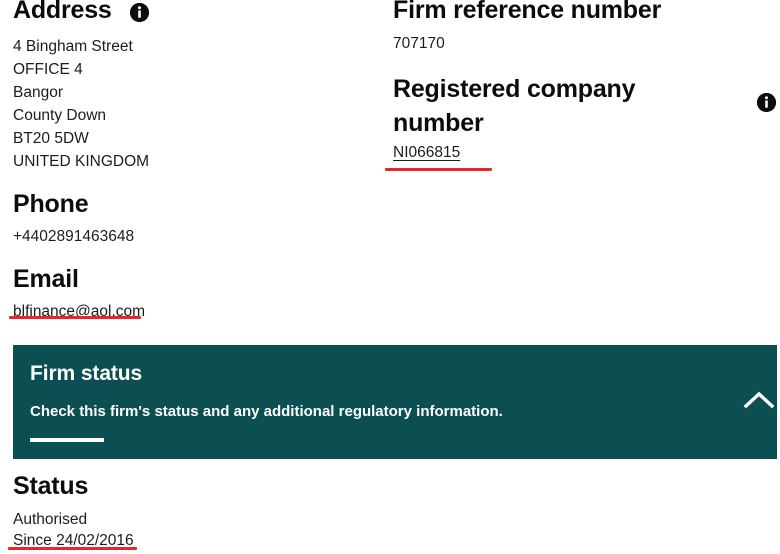  What do you see at coordinates (51, 138) in the screenshot?
I see `address-line: BT20 5DW` at bounding box center [51, 138].